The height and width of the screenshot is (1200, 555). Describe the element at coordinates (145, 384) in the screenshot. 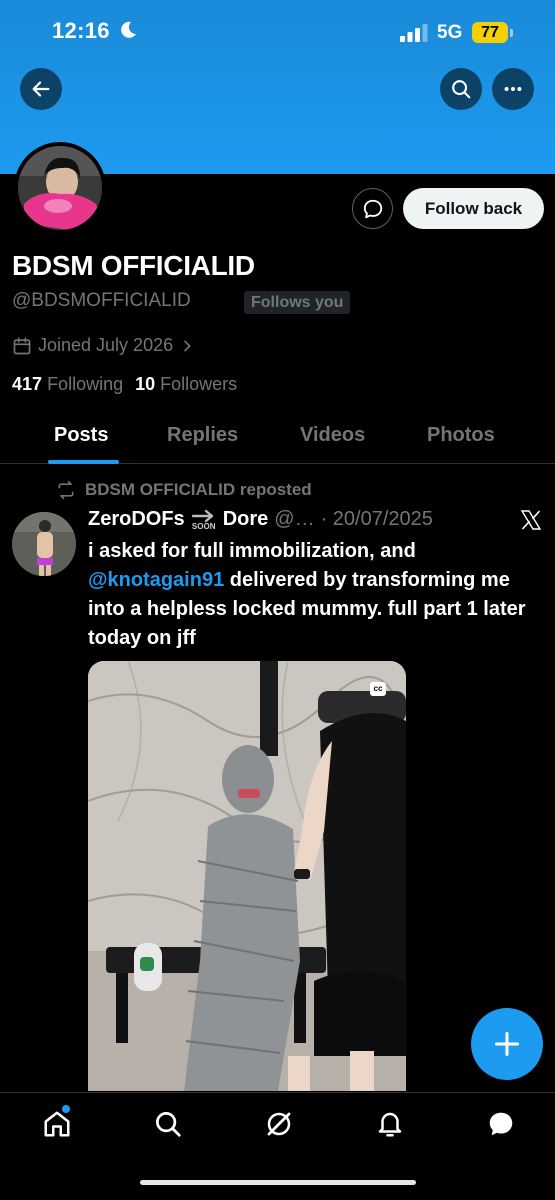

I see `followers-count: 10` at that location.